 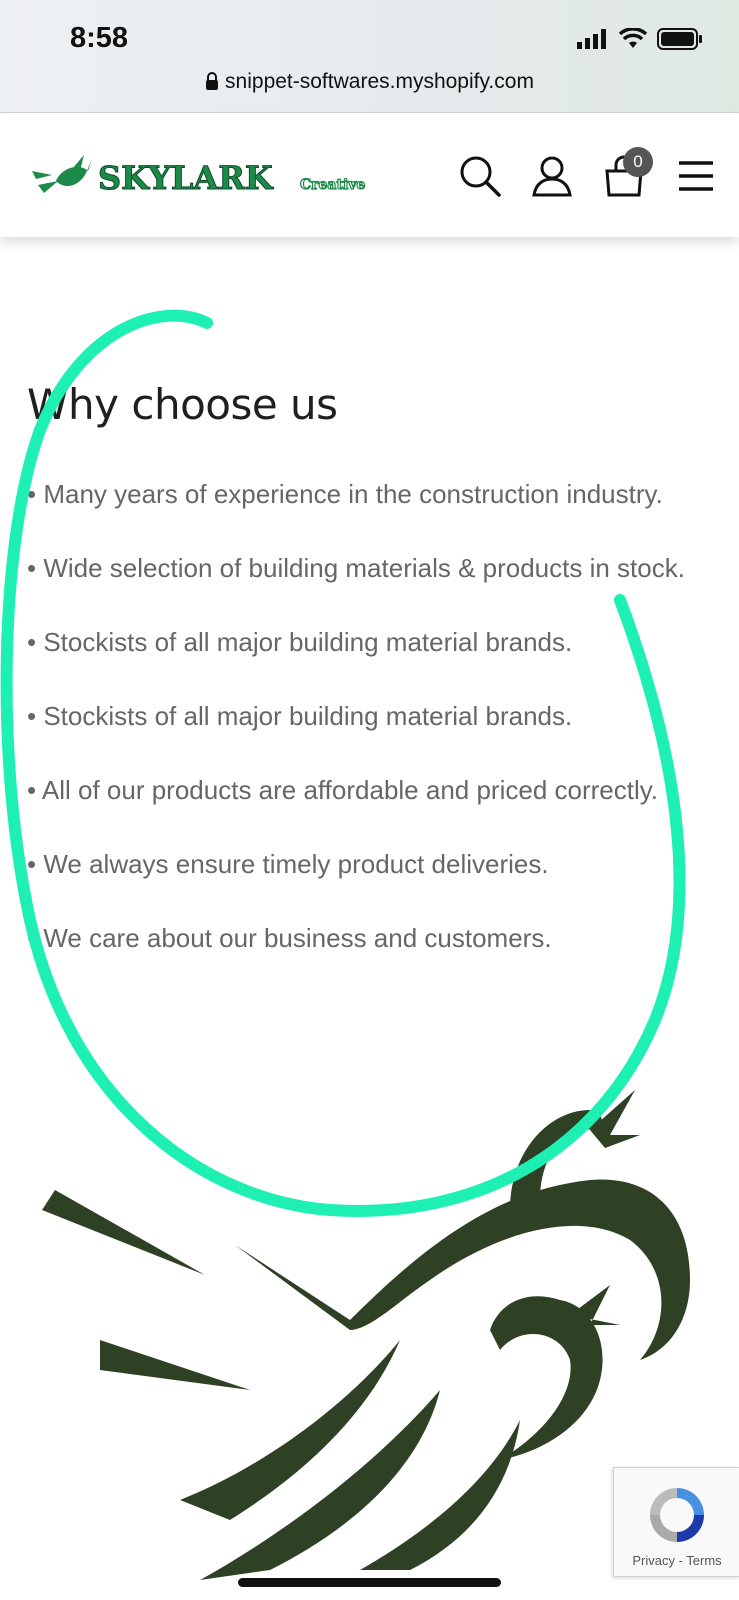 I want to click on recaptcha-badge: Privacy - Terms, so click(x=676, y=1522).